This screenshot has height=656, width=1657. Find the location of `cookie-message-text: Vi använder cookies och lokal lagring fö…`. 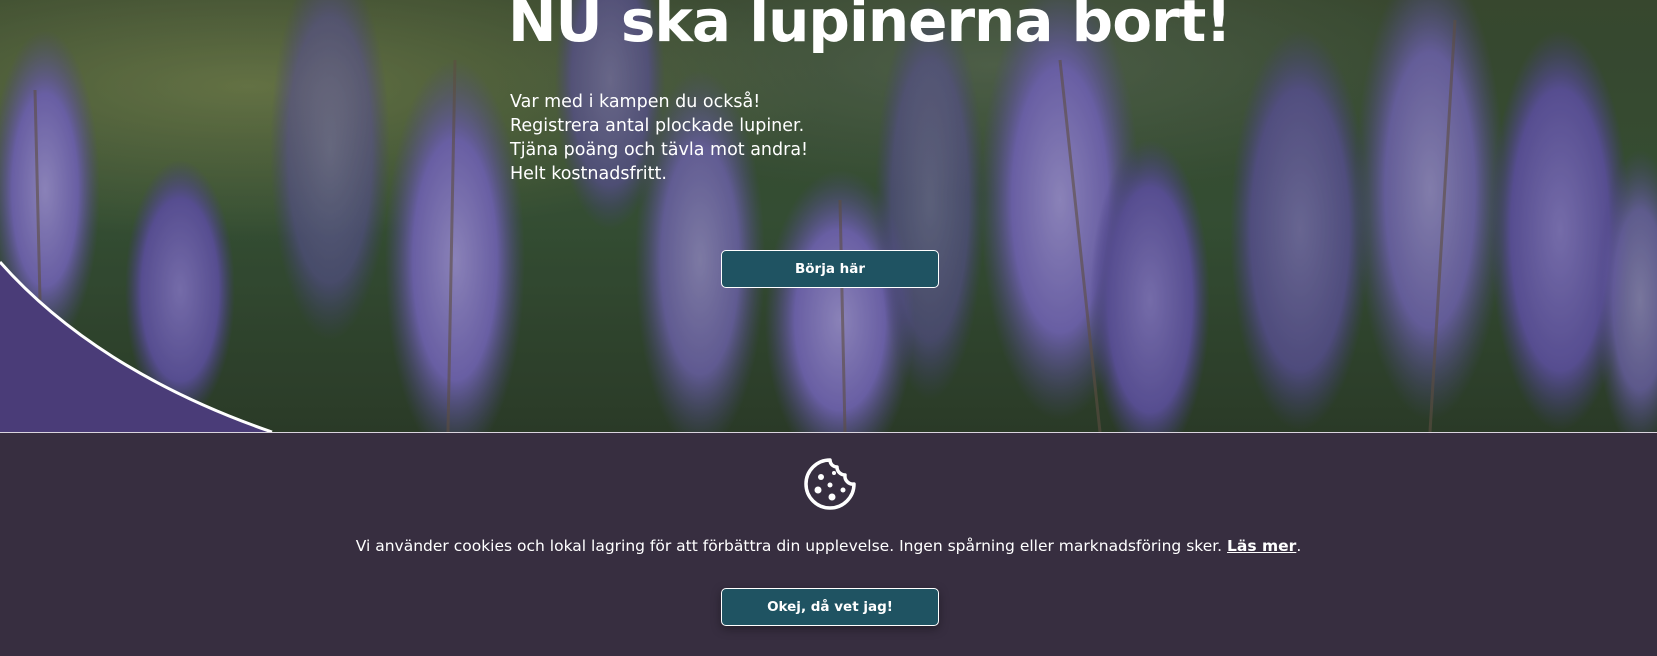

cookie-message-text: Vi använder cookies och lokal lagring fö… is located at coordinates (789, 546).